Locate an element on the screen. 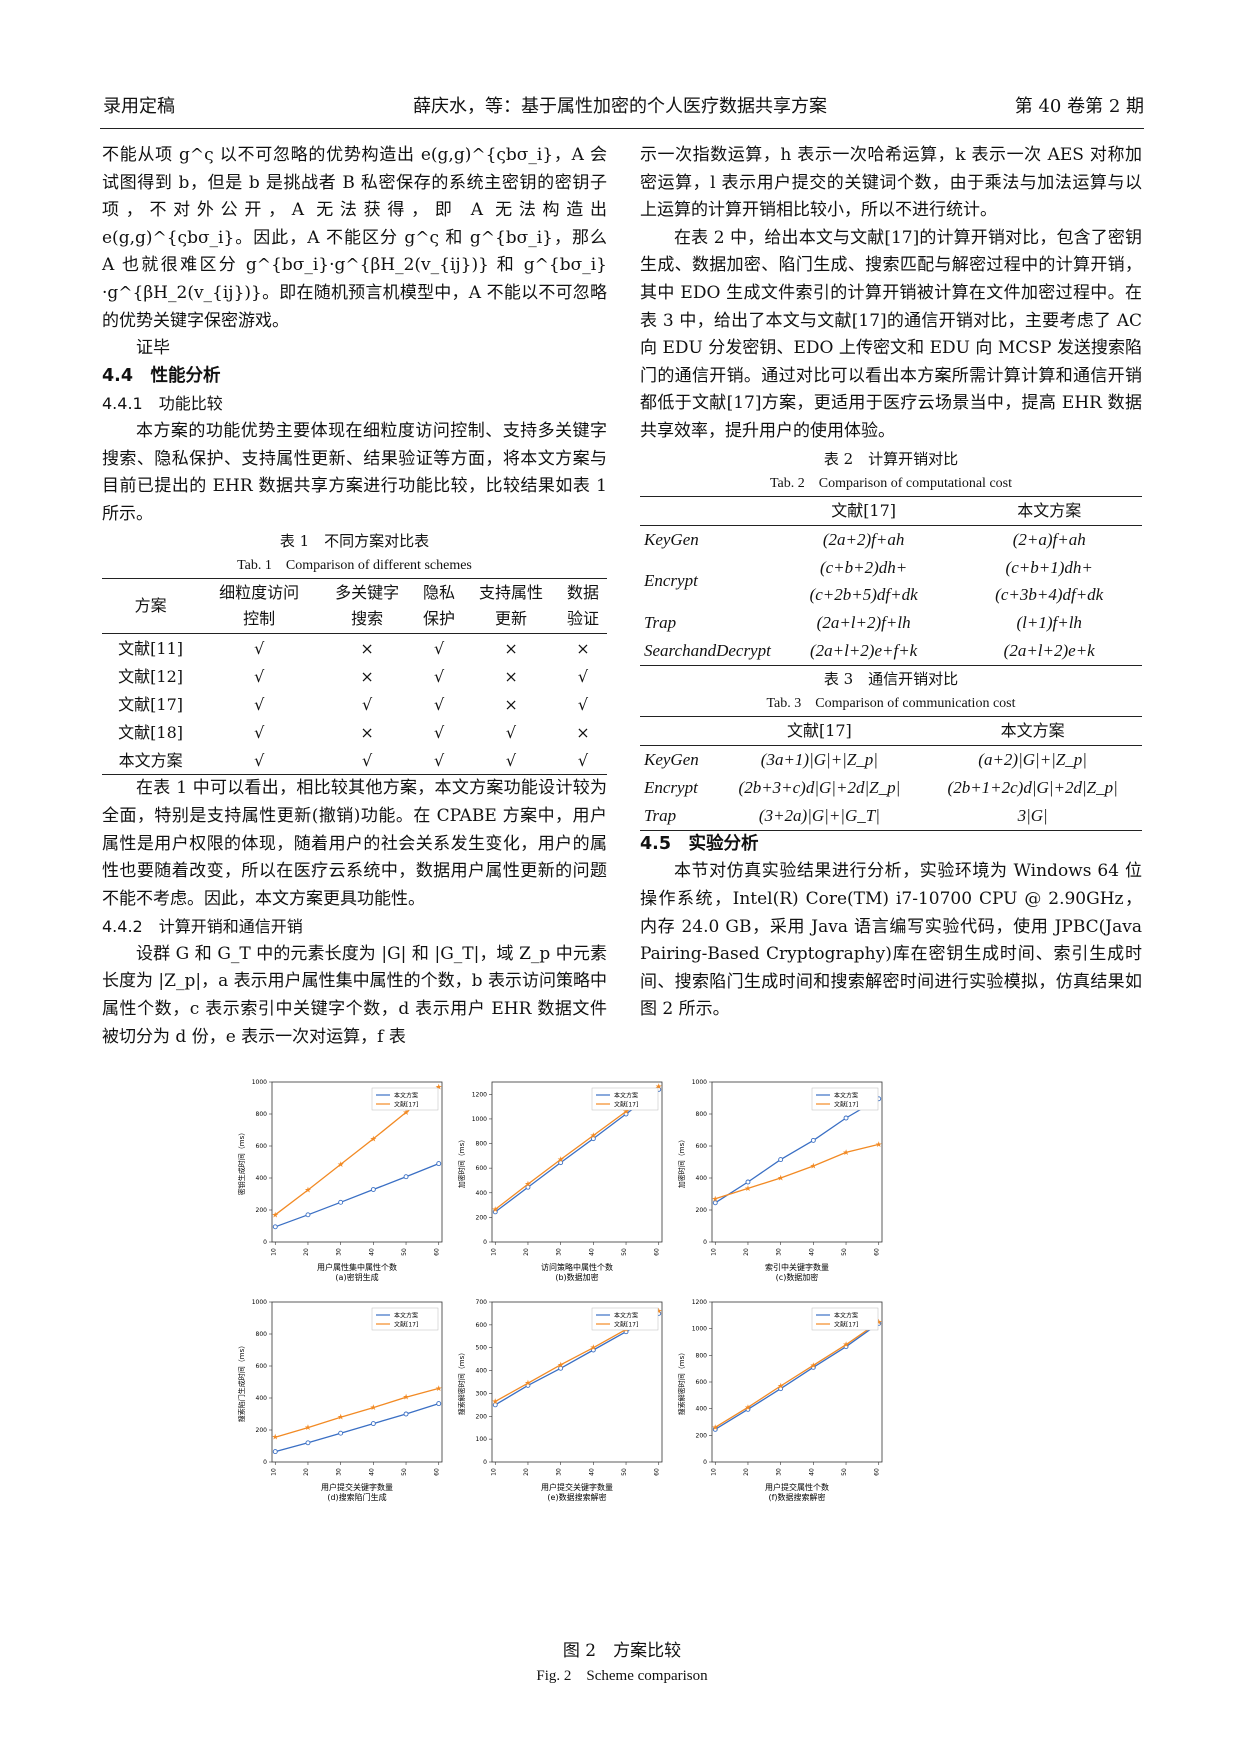 Image resolution: width=1241 pixels, height=1755 pixels. table1-cell: 本文方案 is located at coordinates (151, 761).